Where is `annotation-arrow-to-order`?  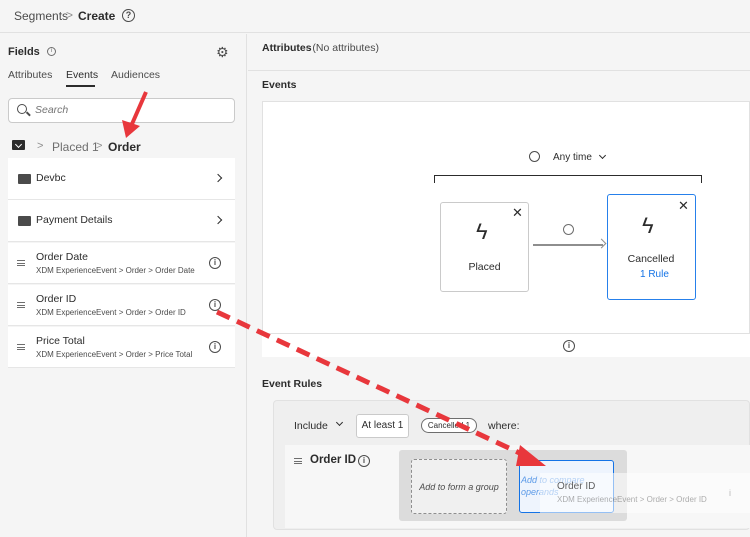 annotation-arrow-to-order is located at coordinates (135, 114).